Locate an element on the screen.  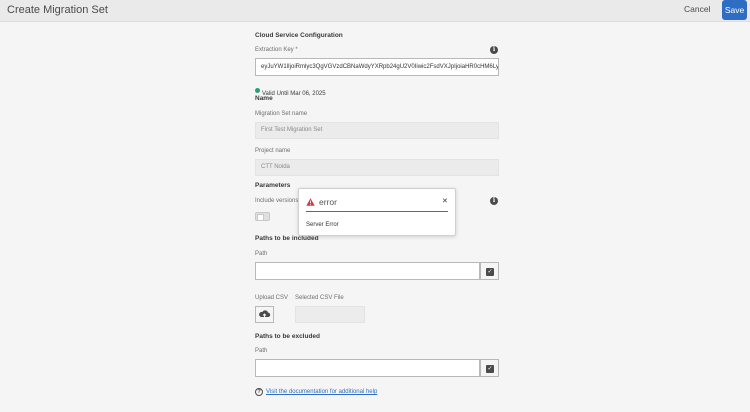
selected-csv-field is located at coordinates (330, 314).